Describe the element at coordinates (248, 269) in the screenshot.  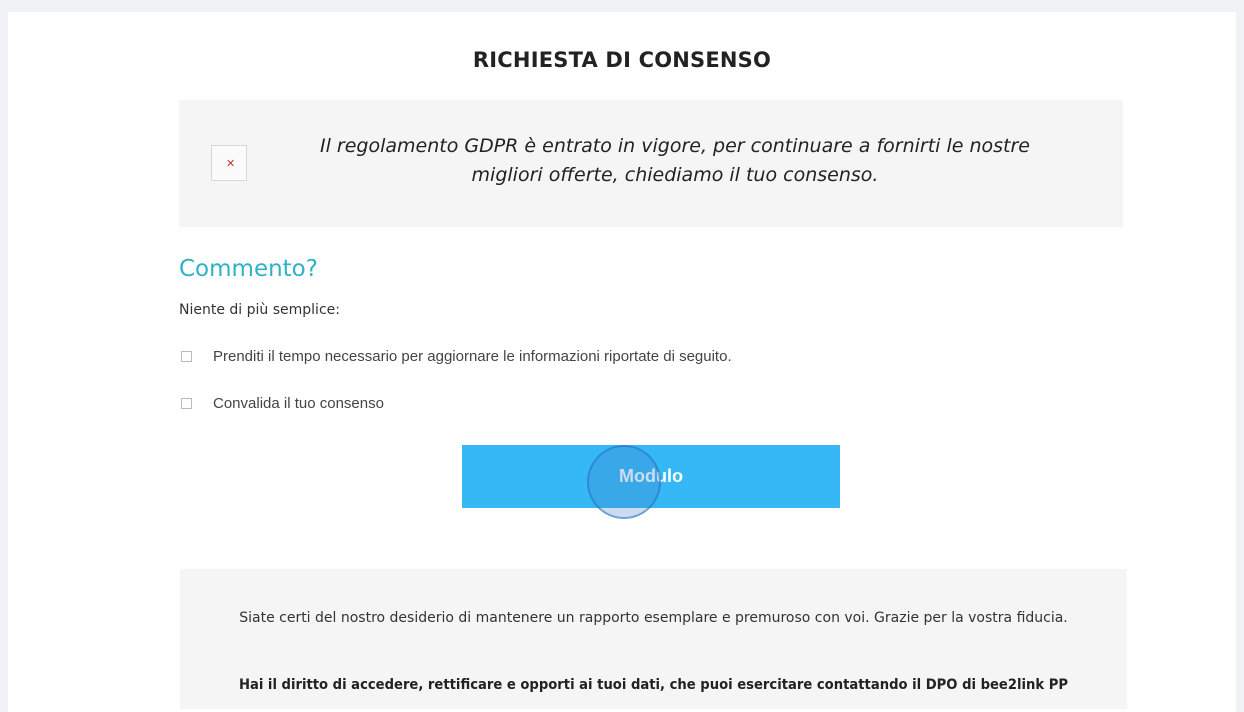
I see `section-heading: Commento?` at that location.